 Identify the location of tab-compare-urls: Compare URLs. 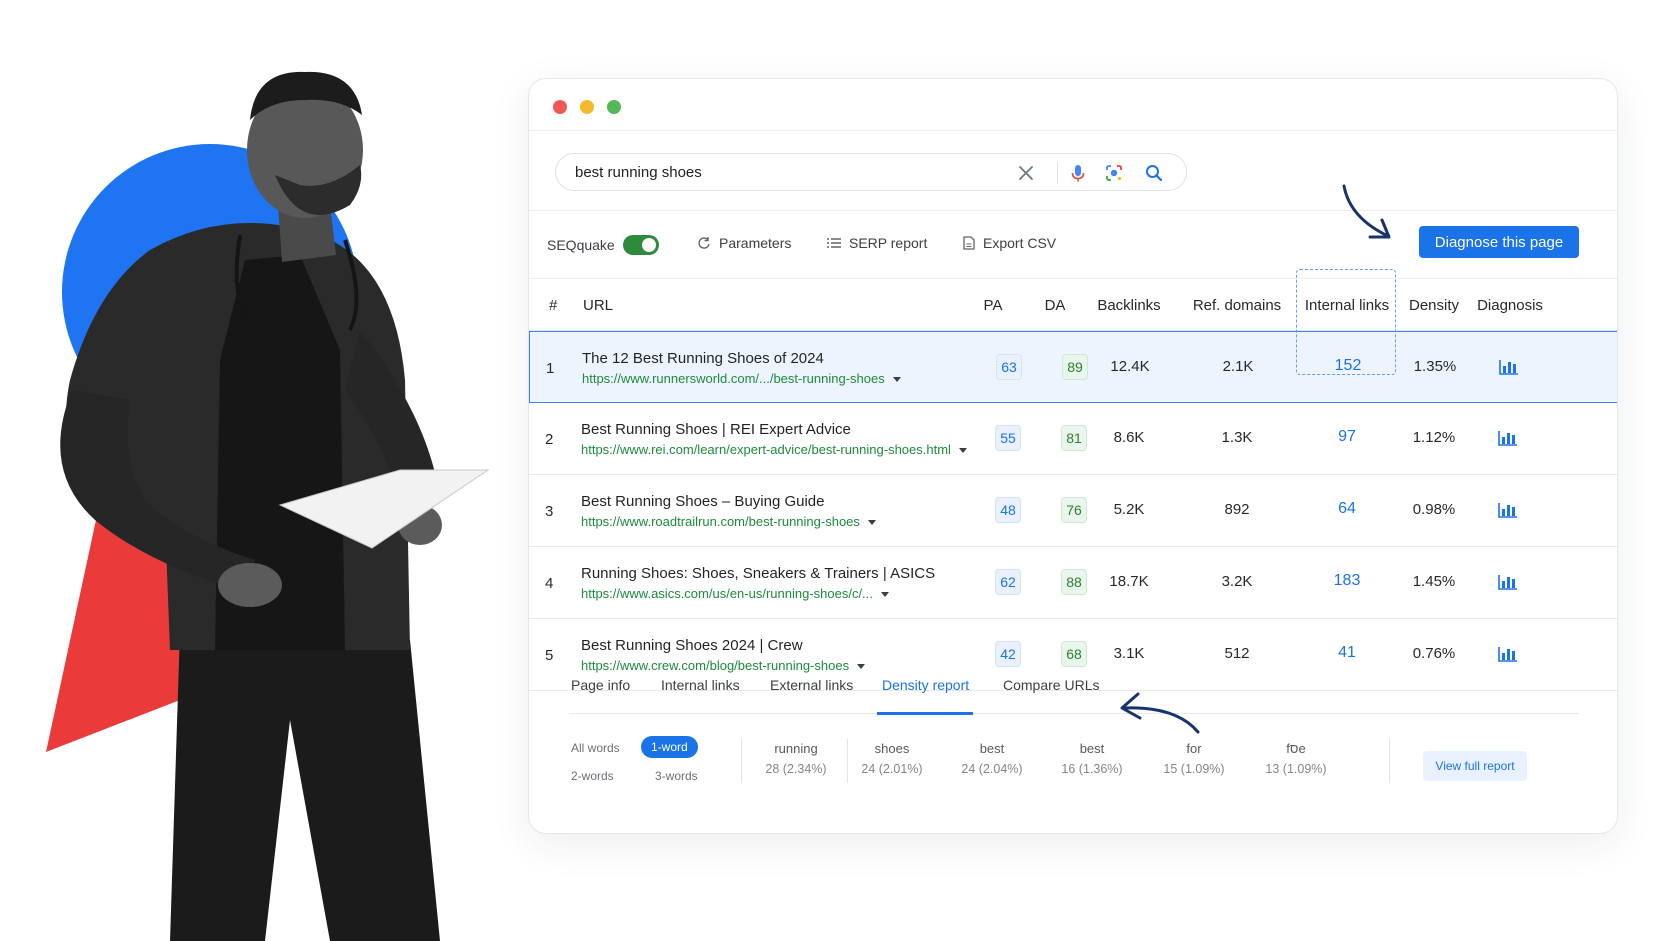
(1051, 685).